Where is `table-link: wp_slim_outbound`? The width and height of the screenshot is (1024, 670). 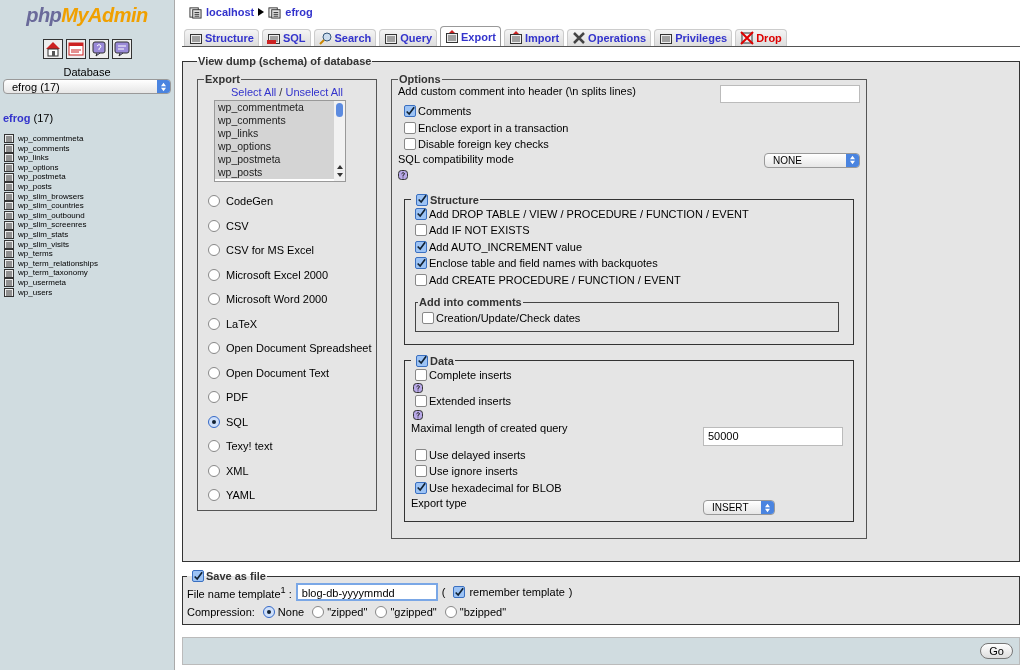
table-link: wp_slim_outbound is located at coordinates (51, 215).